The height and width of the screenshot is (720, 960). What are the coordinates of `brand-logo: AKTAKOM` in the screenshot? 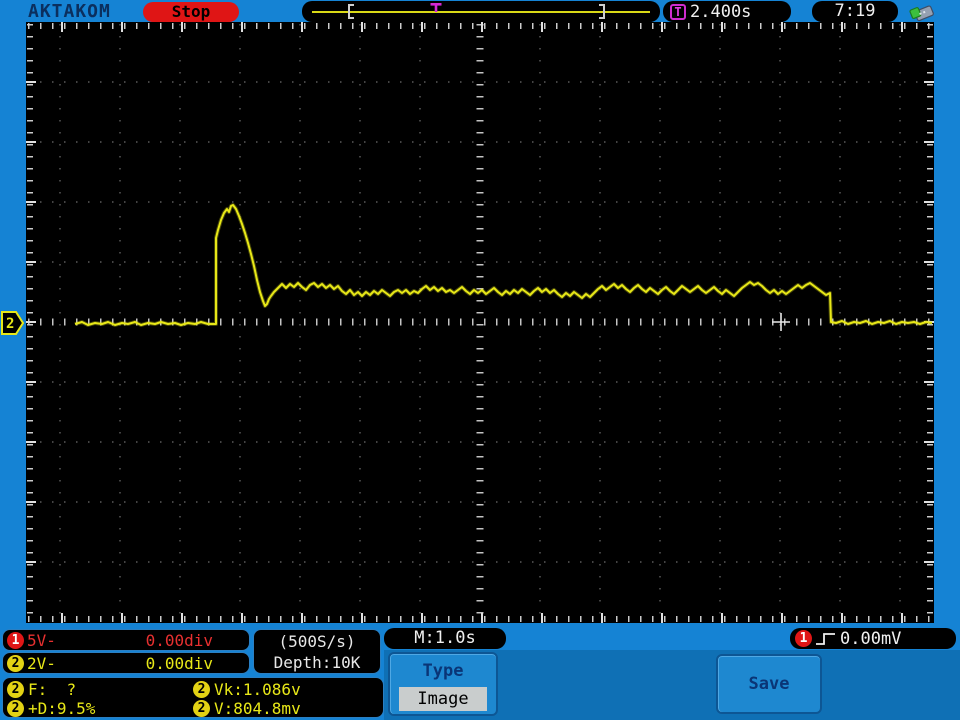 It's located at (69, 11).